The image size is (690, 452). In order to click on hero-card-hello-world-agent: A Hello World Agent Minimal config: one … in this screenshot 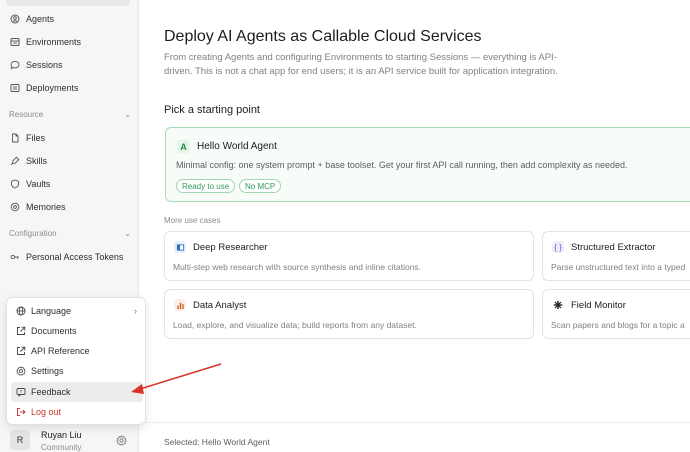, I will do `click(427, 164)`.